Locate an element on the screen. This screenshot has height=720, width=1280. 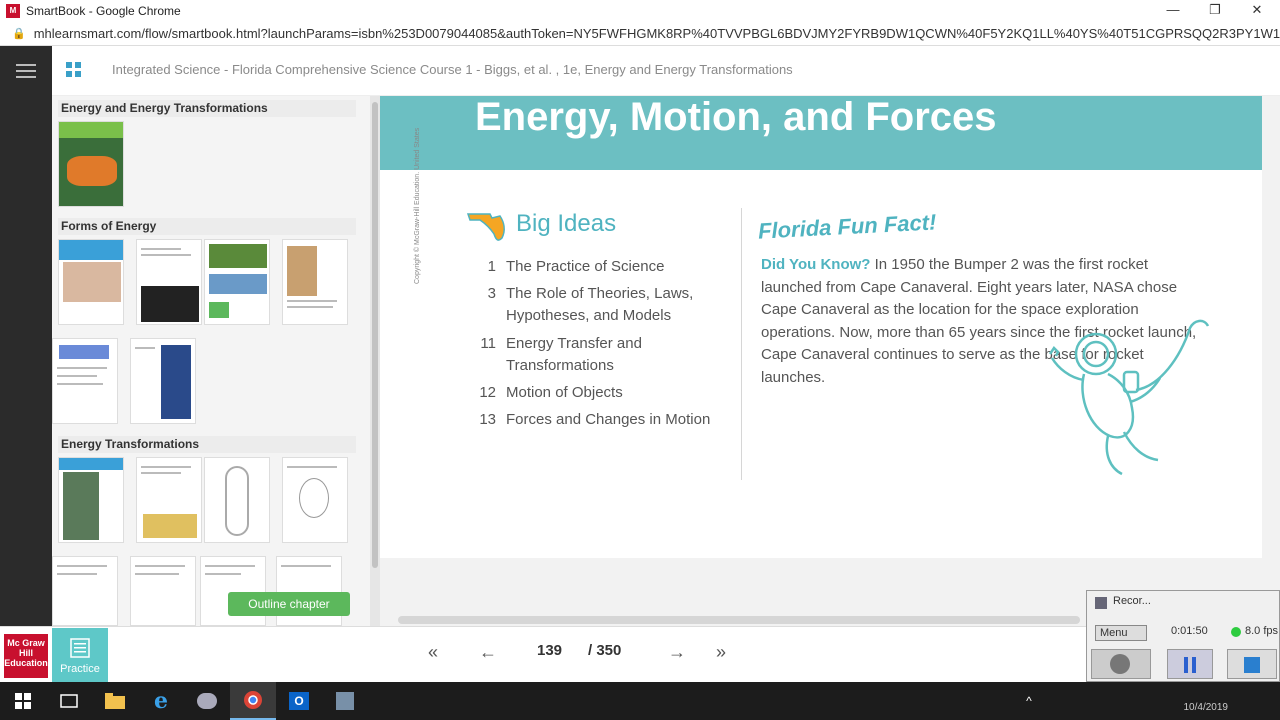
mcgraw-hill-logo: Mc Graw Hill Education is located at coordinates (26, 656).